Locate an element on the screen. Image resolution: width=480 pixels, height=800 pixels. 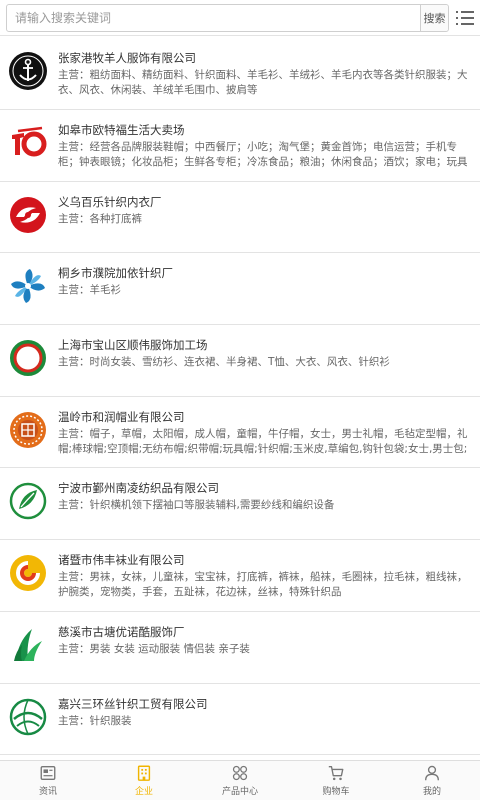
company-desc: 主营：男装 女装 运动服装 情侣装 亲子装 is located at coordinates (154, 648).